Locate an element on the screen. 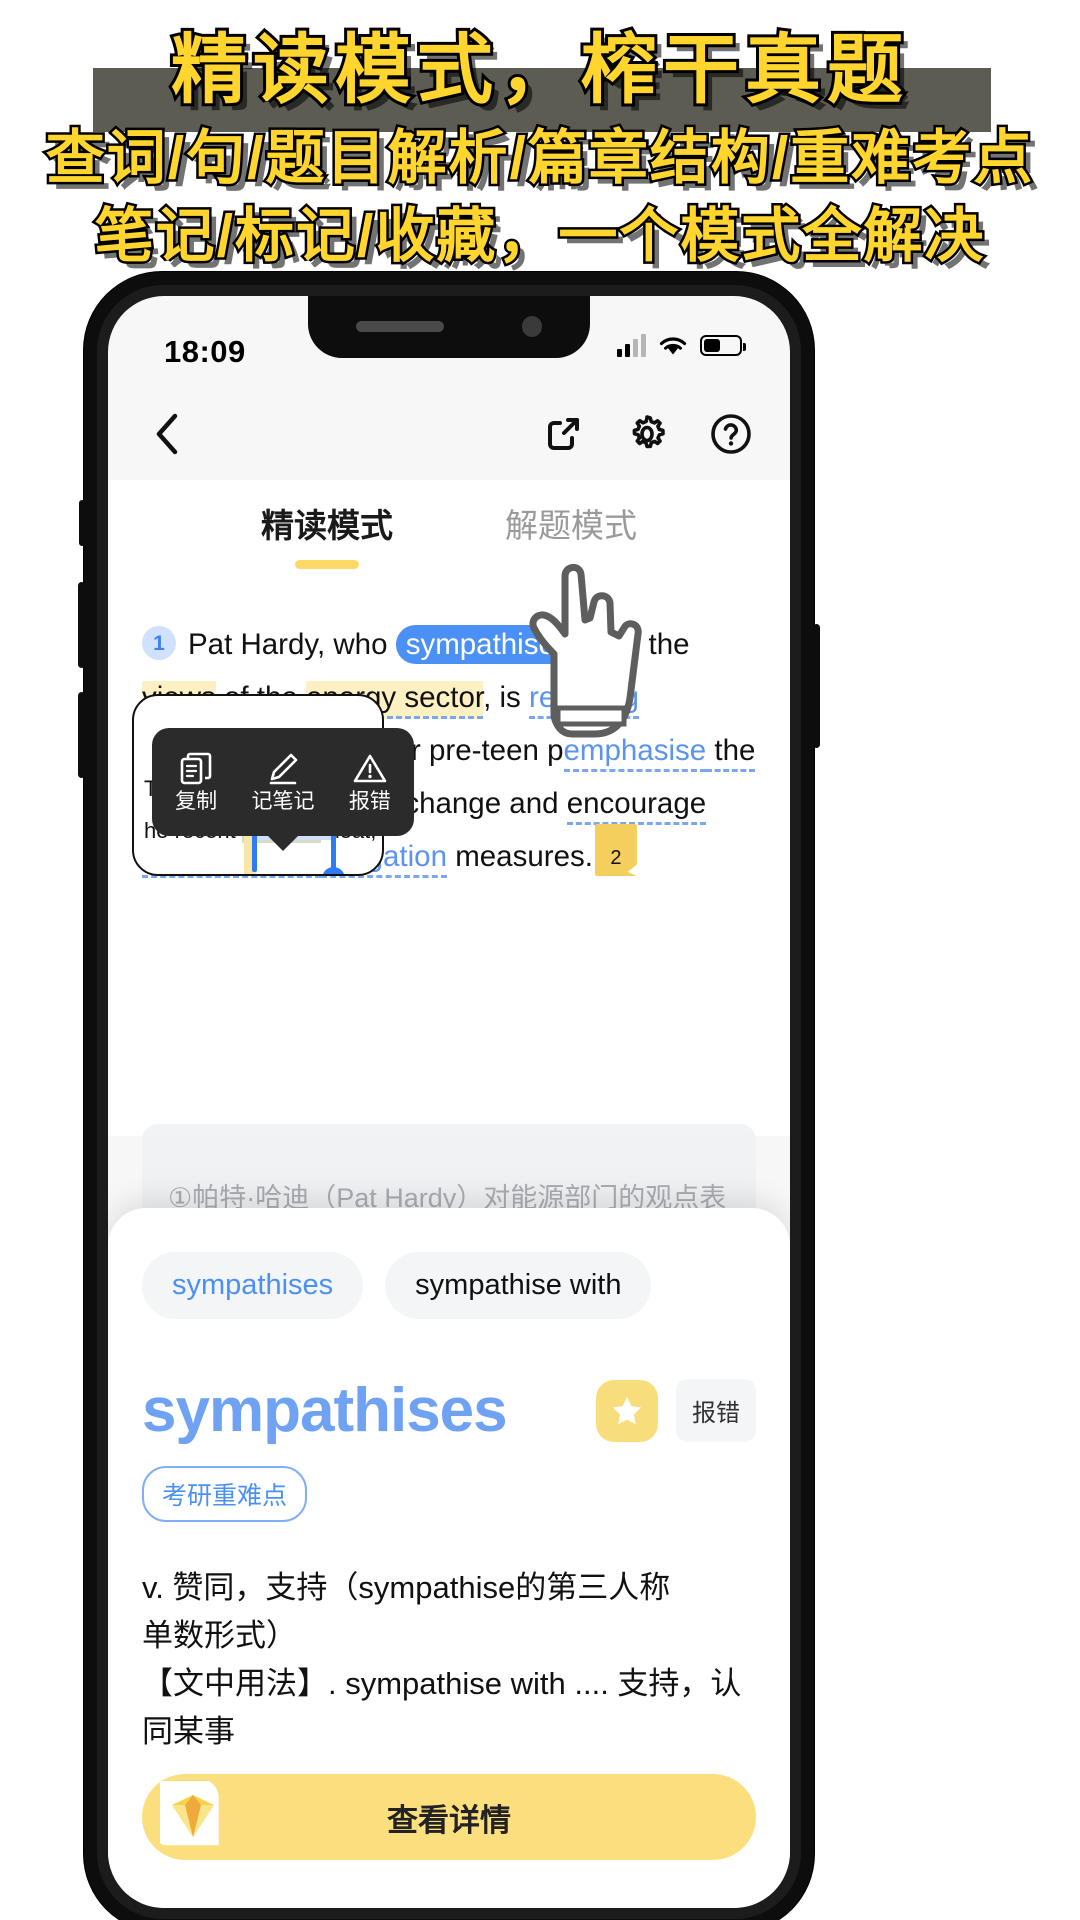  battery-icon is located at coordinates (723, 345).